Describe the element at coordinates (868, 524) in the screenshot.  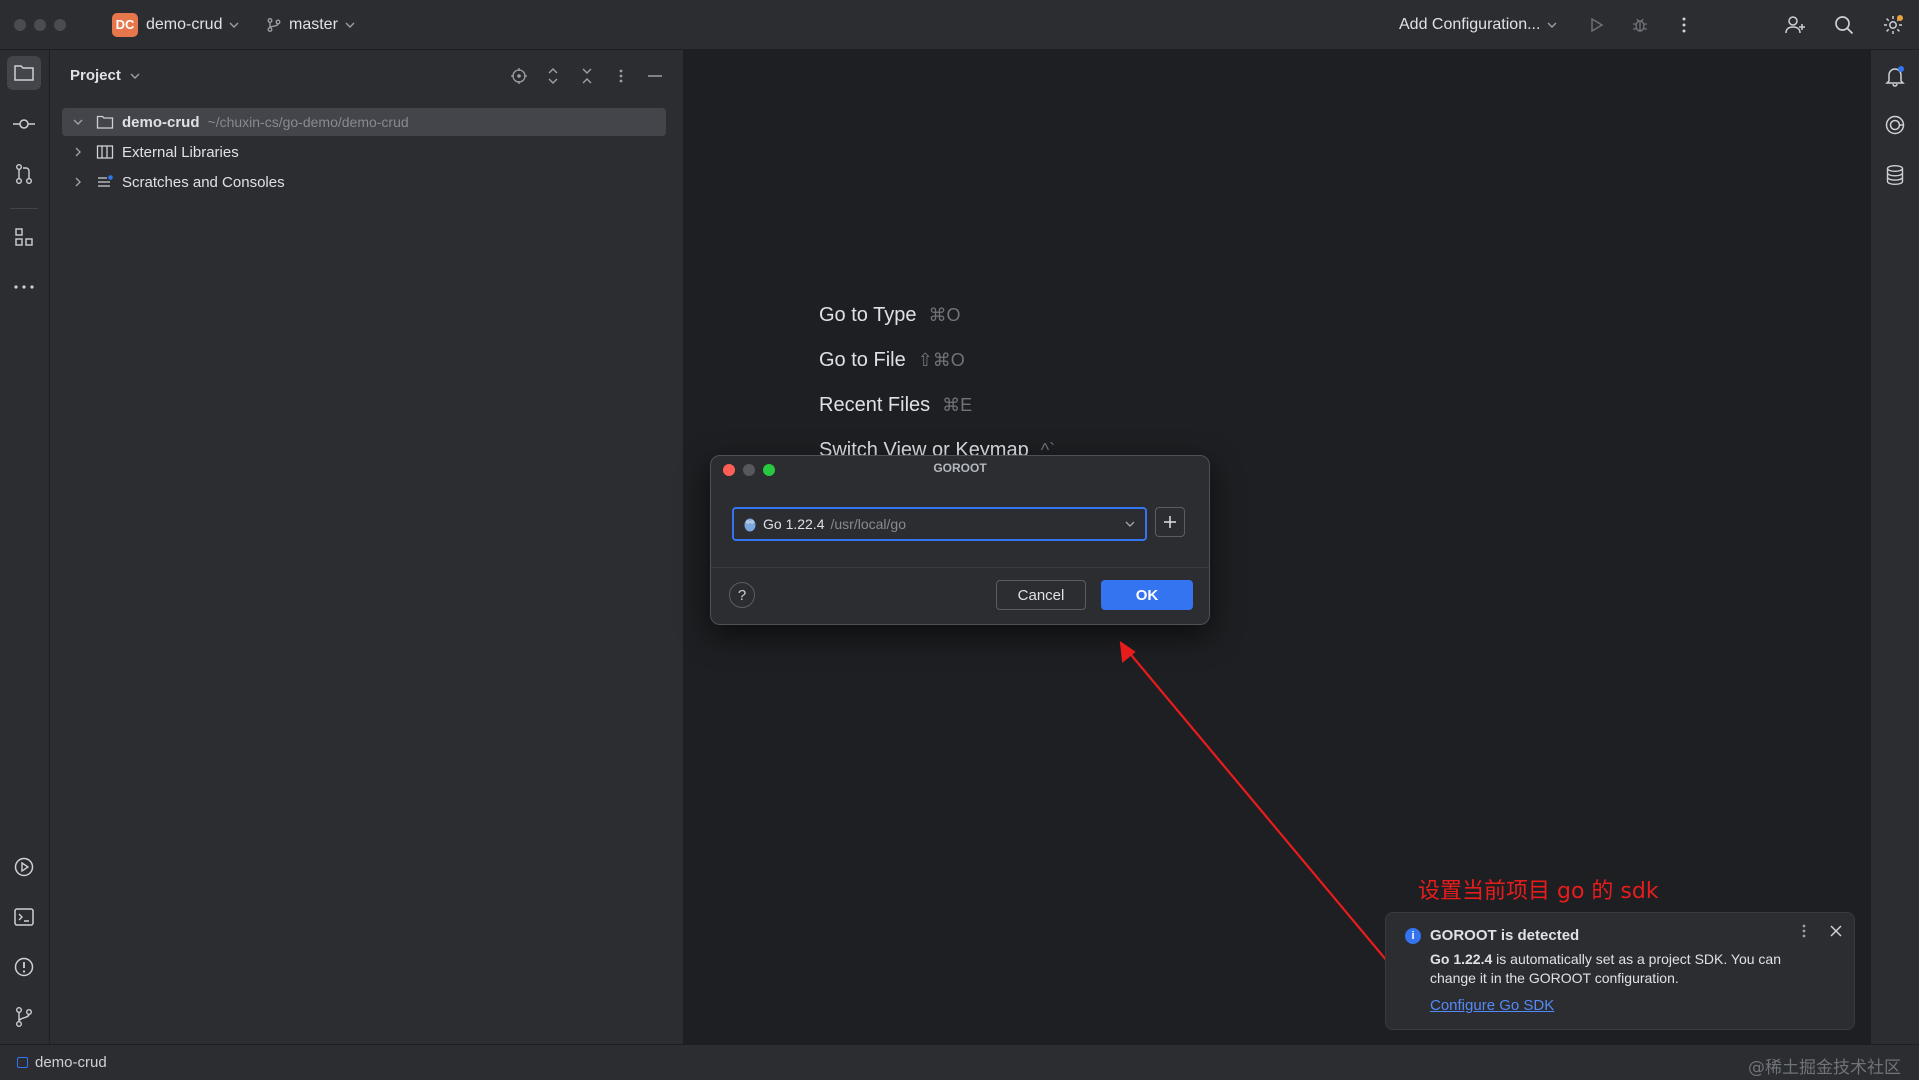
I see `sdk-path: /usr/local/go` at that location.